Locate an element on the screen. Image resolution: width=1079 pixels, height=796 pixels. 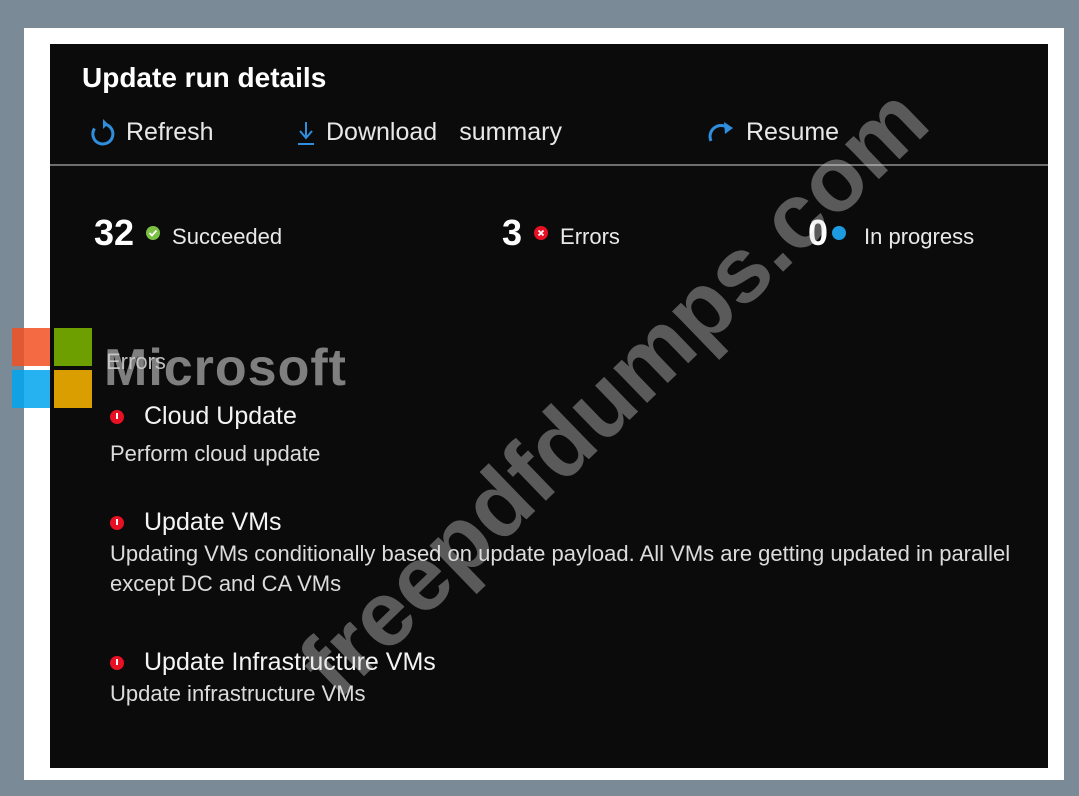
checkmark-icon is located at coordinates (153, 233).